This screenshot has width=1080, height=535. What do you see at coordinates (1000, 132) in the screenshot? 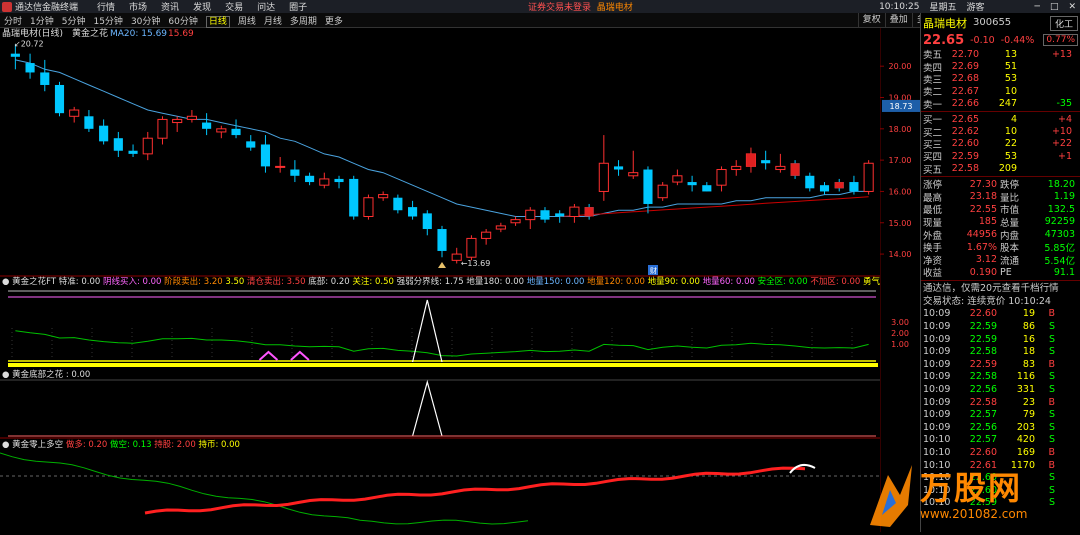
I see `bids-row: 买二 22.62 10 +10` at bounding box center [1000, 132].